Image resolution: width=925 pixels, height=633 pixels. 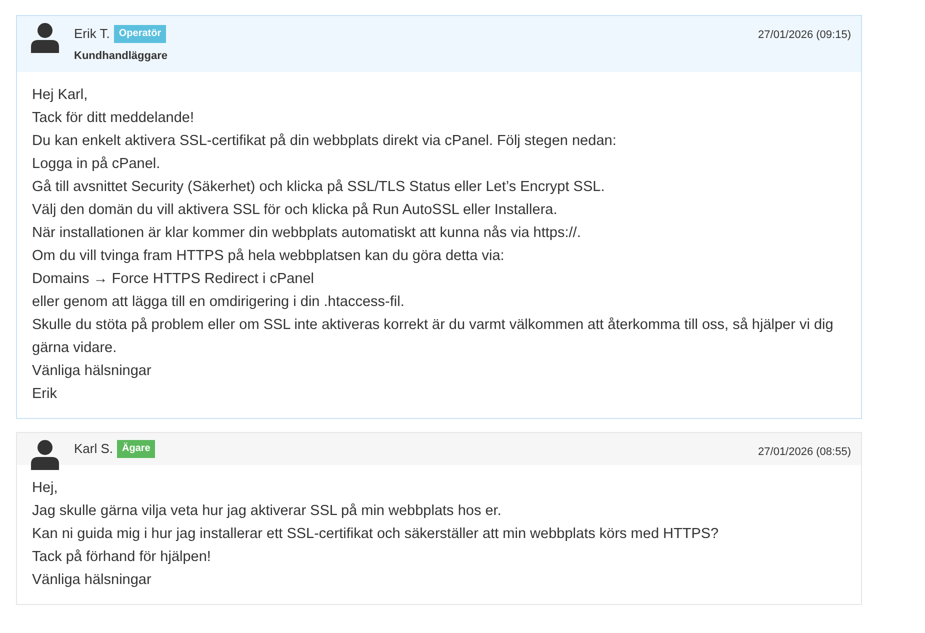 I want to click on message-text: Du kan enkelt aktivera SSL-certifikat på din webbplats direkt via cPanel. Följ stegen nedan:, so click(x=325, y=141).